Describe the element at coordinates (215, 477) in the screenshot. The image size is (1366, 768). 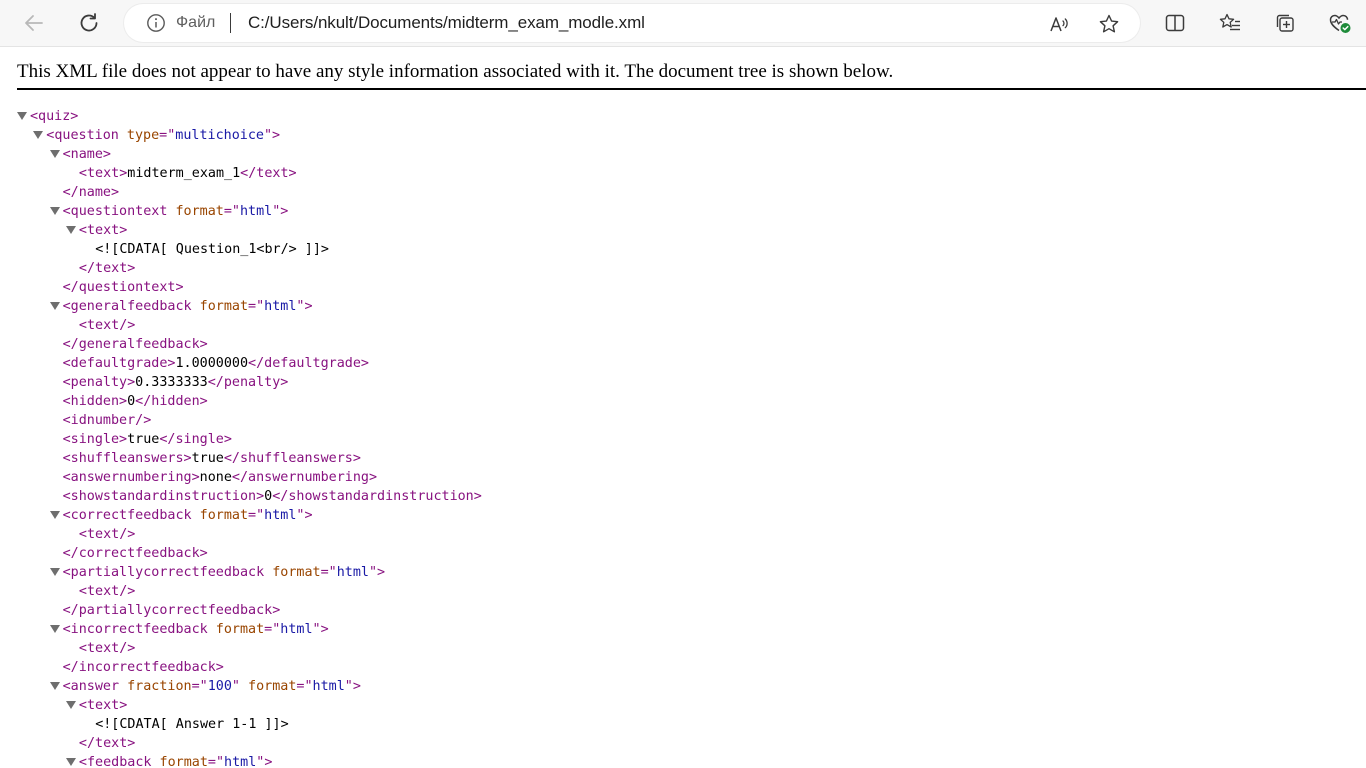
I see `xml-token-txt: none` at that location.